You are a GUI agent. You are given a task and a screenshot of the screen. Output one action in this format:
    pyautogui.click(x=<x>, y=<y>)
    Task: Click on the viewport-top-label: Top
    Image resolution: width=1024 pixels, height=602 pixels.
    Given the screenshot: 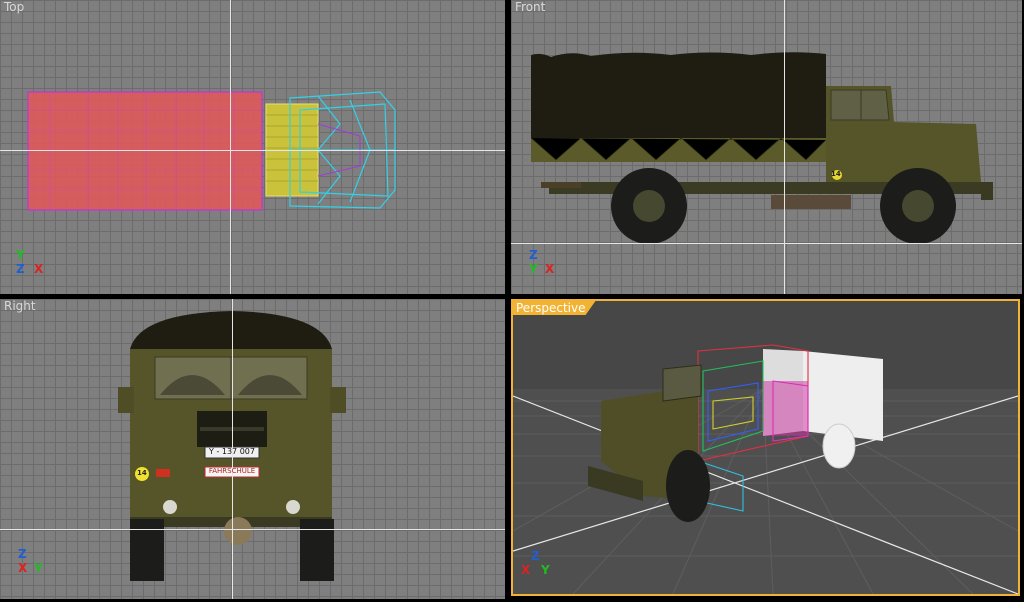 What is the action you would take?
    pyautogui.click(x=14, y=7)
    